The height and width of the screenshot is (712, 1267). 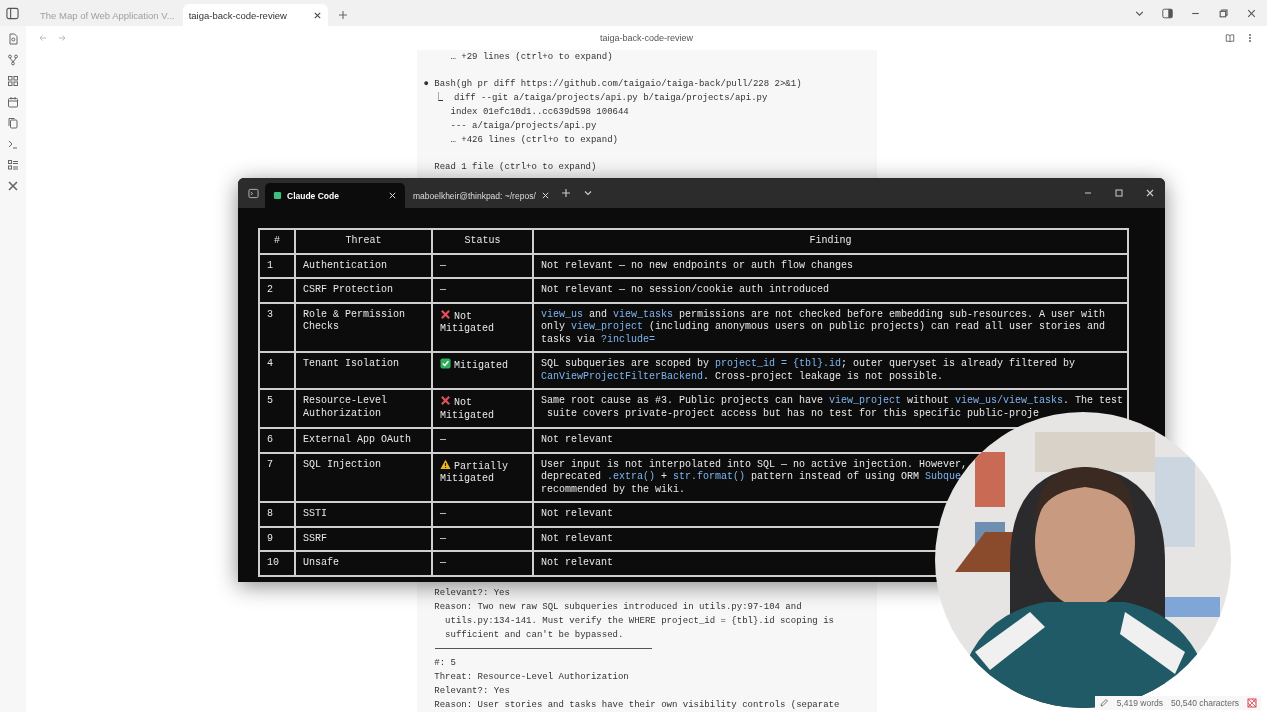 What do you see at coordinates (277, 195) in the screenshot?
I see `app-icon` at bounding box center [277, 195].